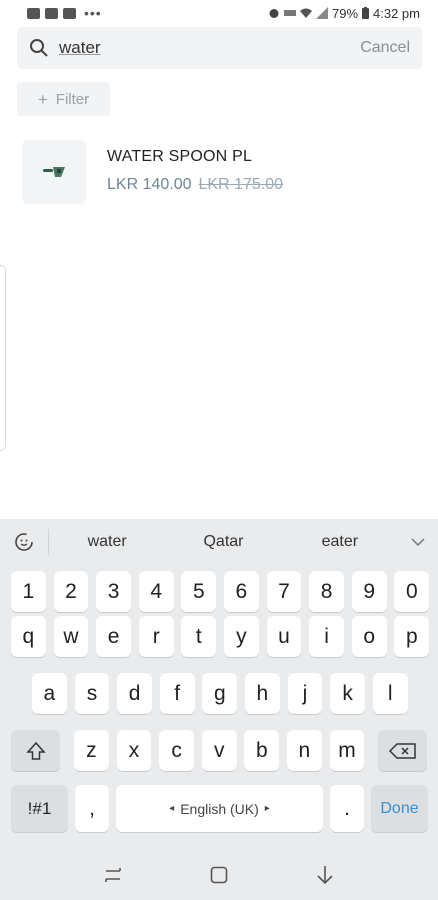 This screenshot has height=900, width=438. I want to click on emoji-toggle-icon, so click(24, 542).